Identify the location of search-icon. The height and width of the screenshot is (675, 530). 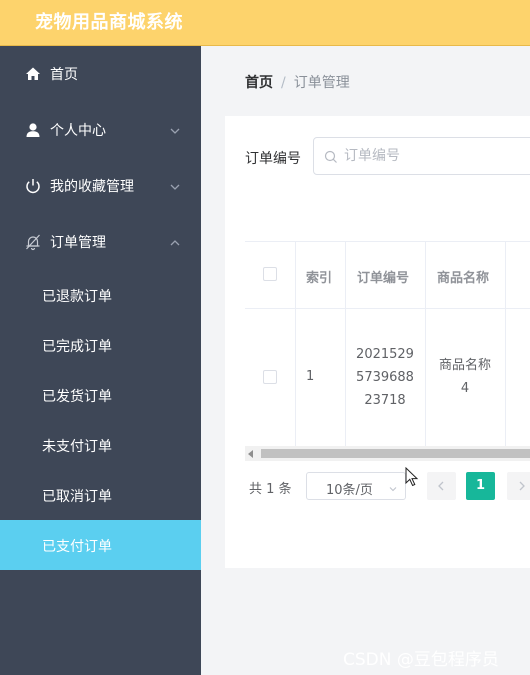
(331, 156).